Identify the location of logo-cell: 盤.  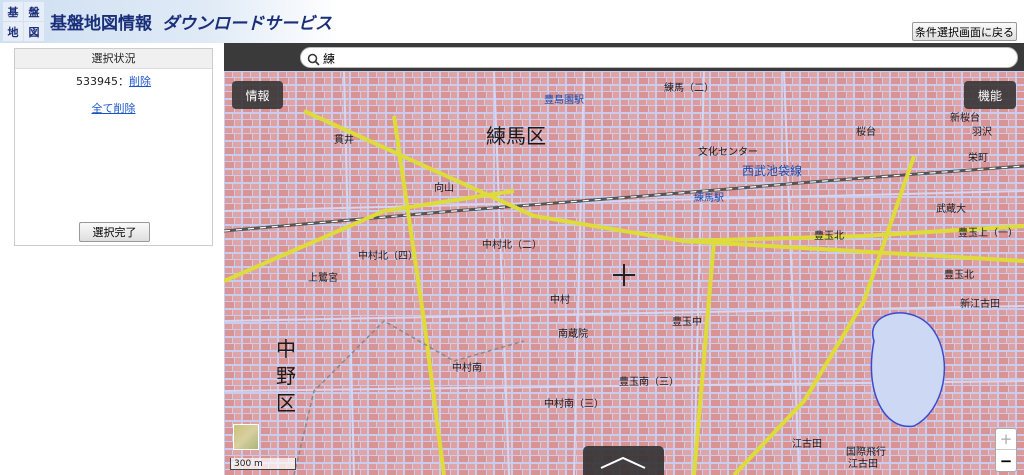
(34, 11).